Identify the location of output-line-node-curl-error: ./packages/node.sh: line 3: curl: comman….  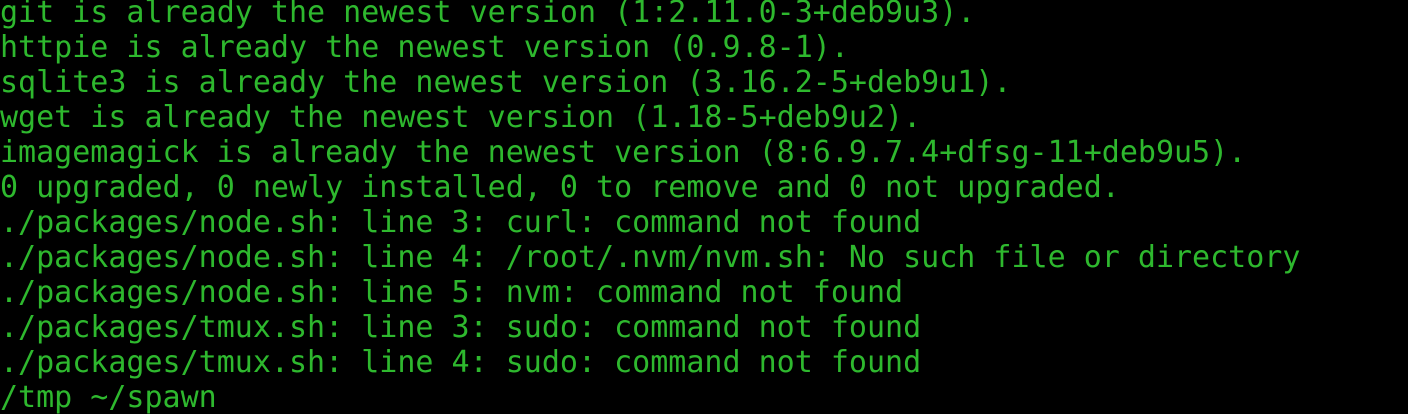
(461, 222).